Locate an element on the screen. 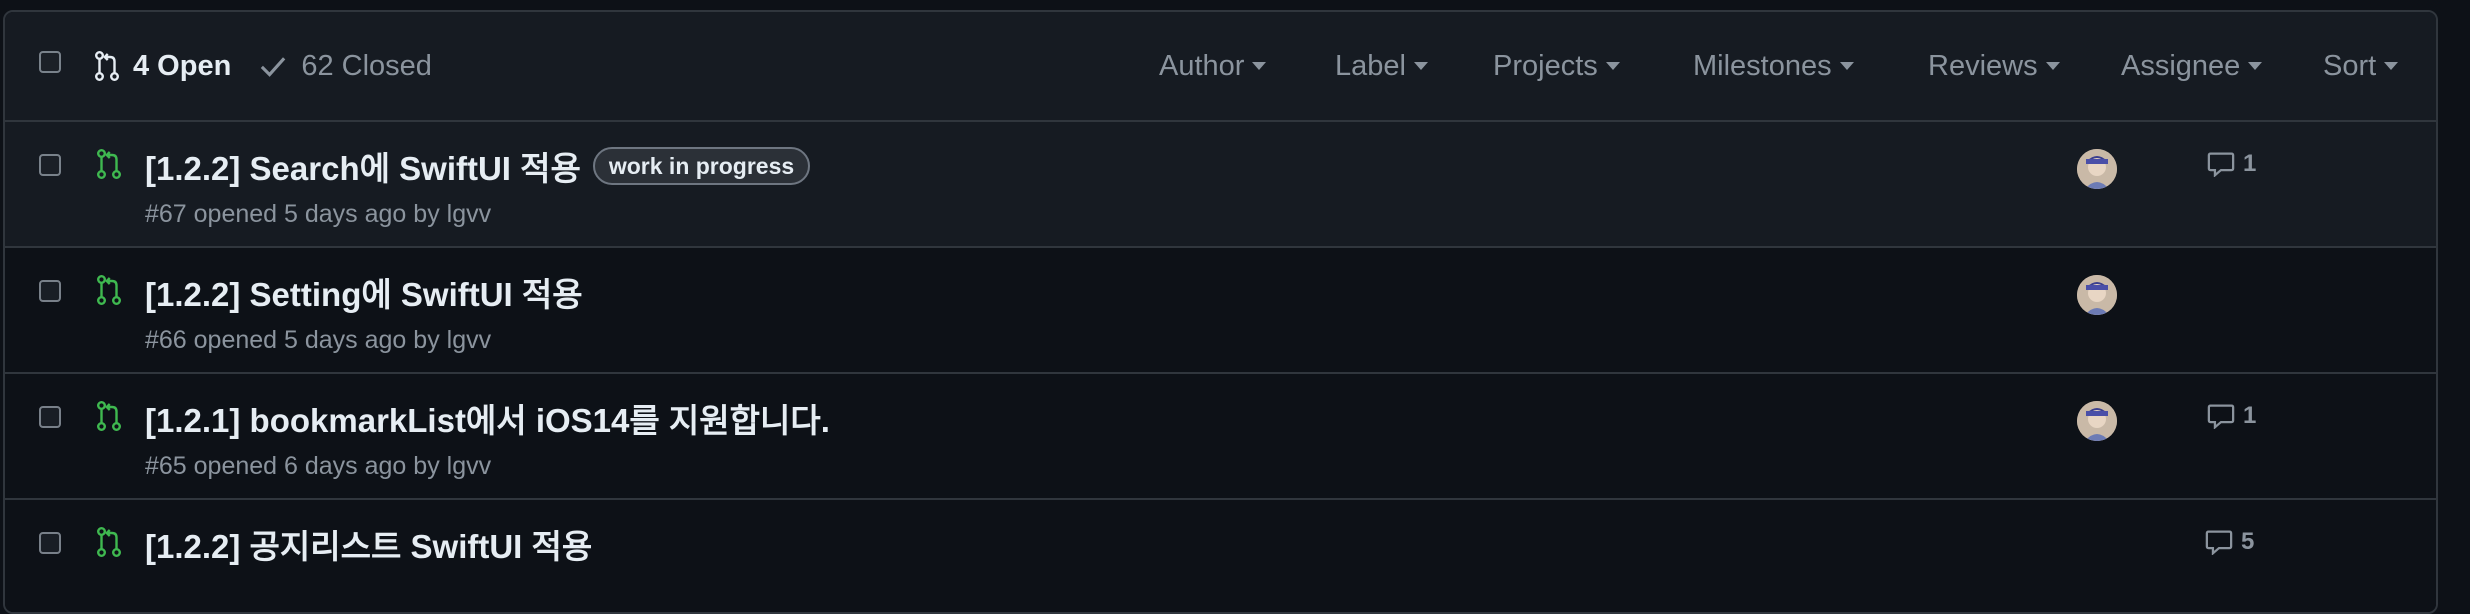 The width and height of the screenshot is (2470, 614). pull-request-meta: #67 opened 5 days ago by lgvv is located at coordinates (318, 214).